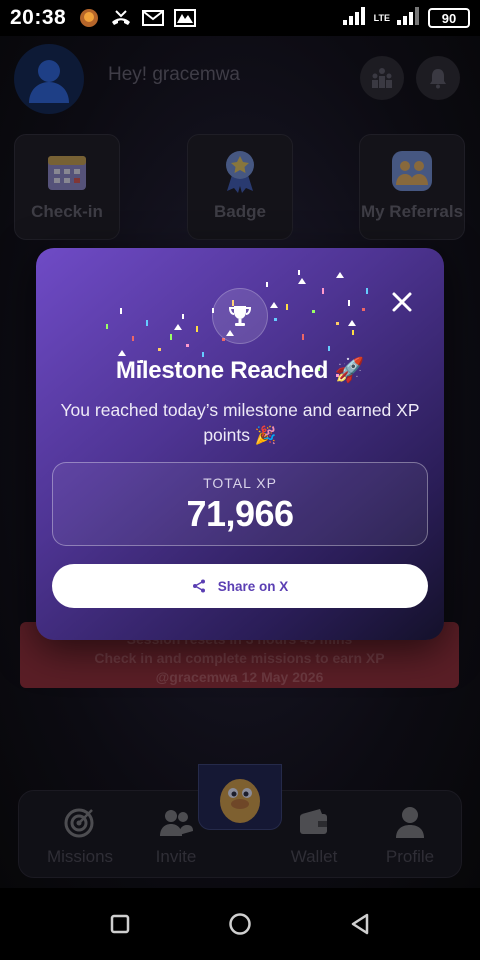 This screenshot has width=480, height=960. Describe the element at coordinates (49, 81) in the screenshot. I see `user-icon` at that location.